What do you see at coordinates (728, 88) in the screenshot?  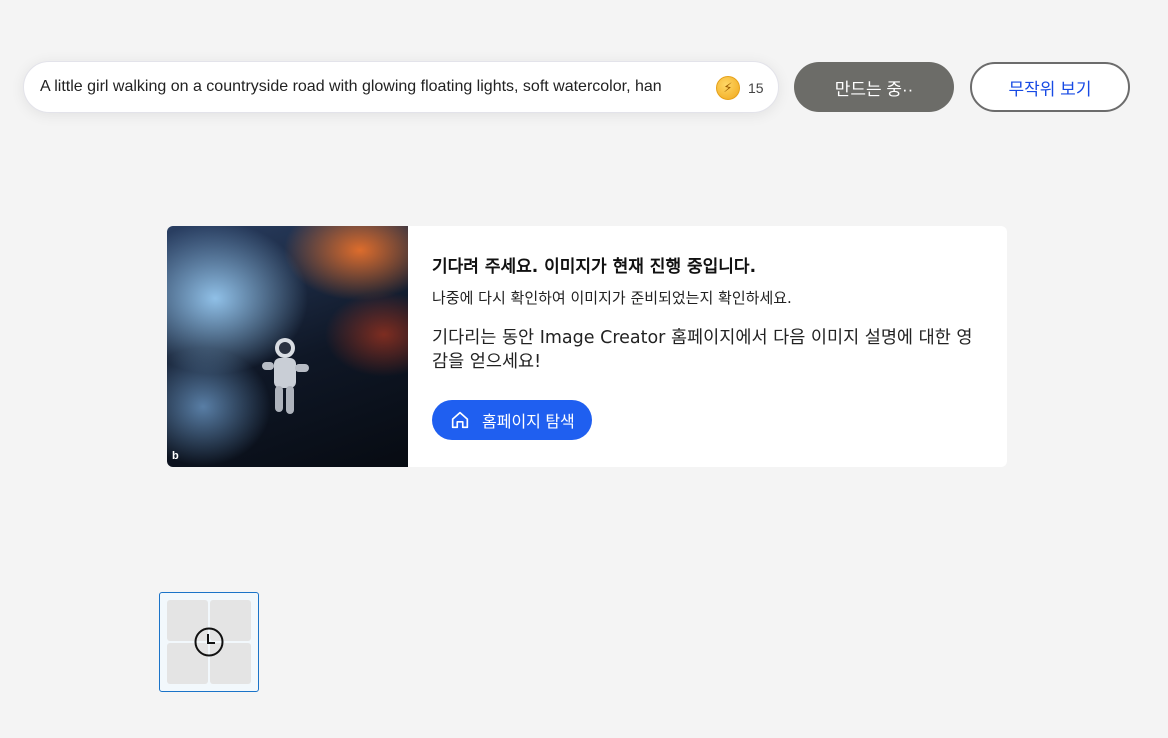 I see `lightning-bolt-coin-icon: ⚡` at bounding box center [728, 88].